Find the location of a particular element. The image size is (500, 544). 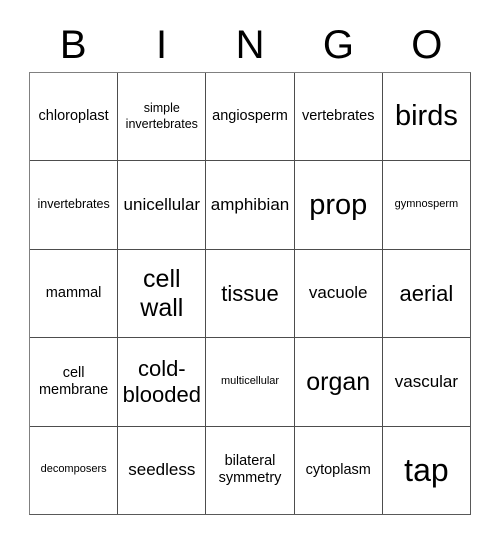

bingo-cell-label: unicellular is located at coordinates (162, 204).